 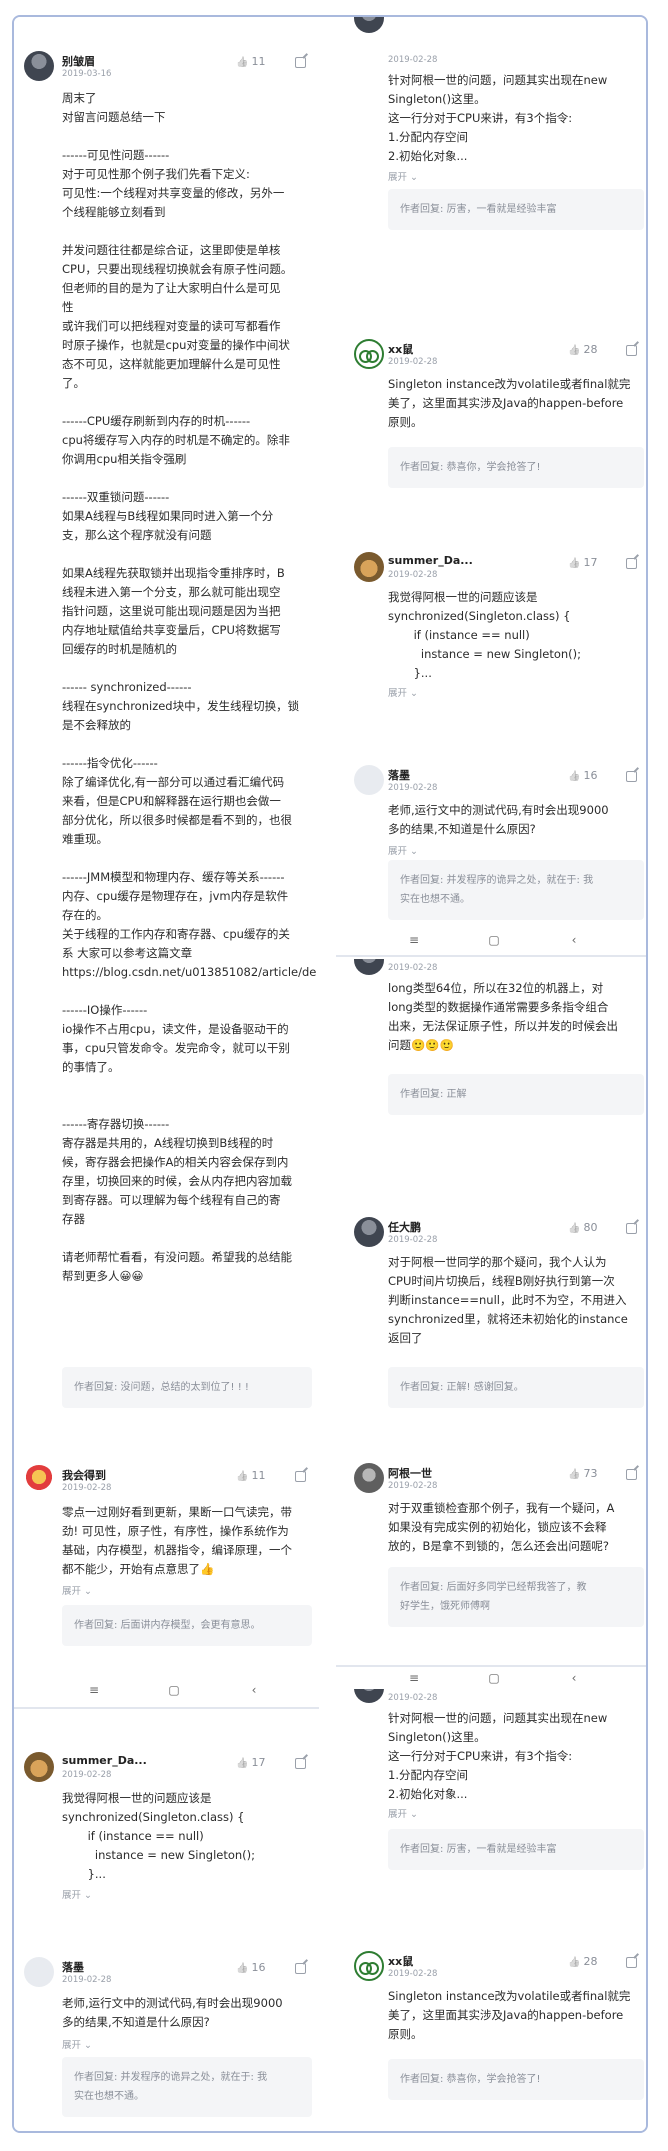 I want to click on author-reply: 作者回复: 正解, so click(x=516, y=1094).